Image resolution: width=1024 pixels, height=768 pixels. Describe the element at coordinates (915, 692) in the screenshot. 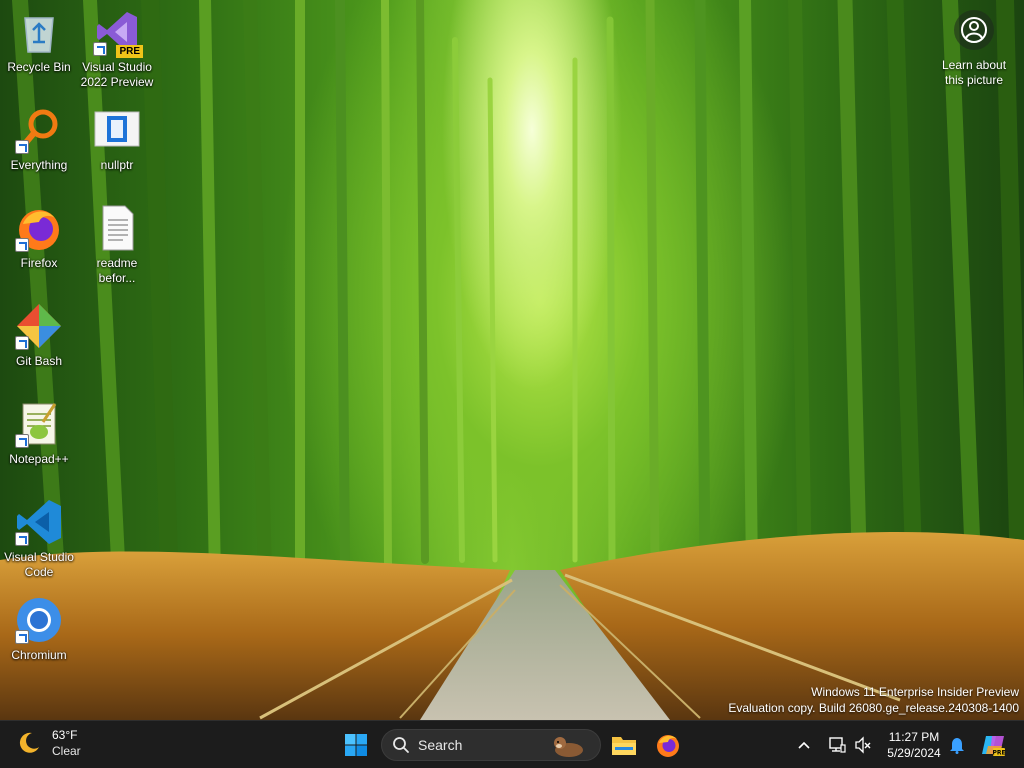

I see `watermark-line-1: Windows 11 Enterprise Insider Preview` at that location.